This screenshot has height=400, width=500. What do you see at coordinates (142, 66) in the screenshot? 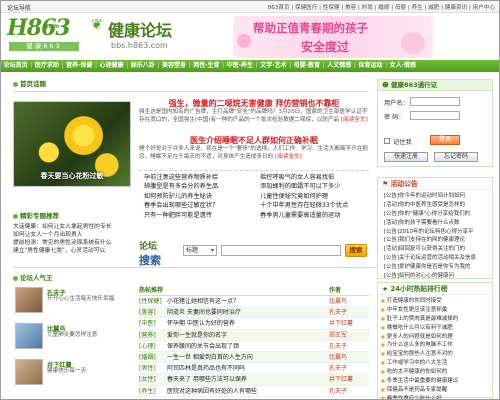
I see `nav-item: 娱乐八卦` at bounding box center [142, 66].